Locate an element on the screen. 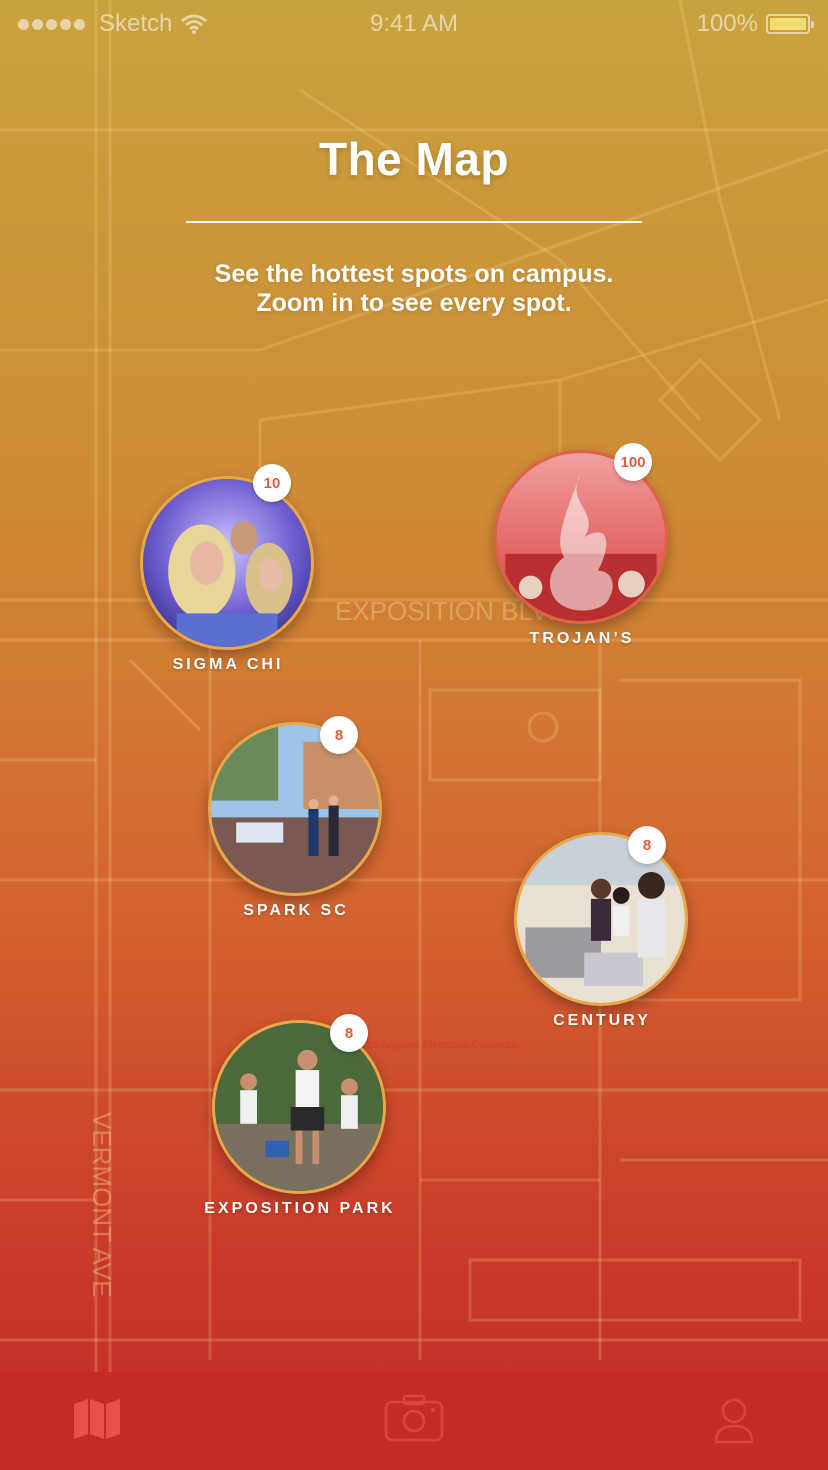 Image resolution: width=828 pixels, height=1470 pixels. spot-label: EXPOSITION PARK is located at coordinates (300, 1208).